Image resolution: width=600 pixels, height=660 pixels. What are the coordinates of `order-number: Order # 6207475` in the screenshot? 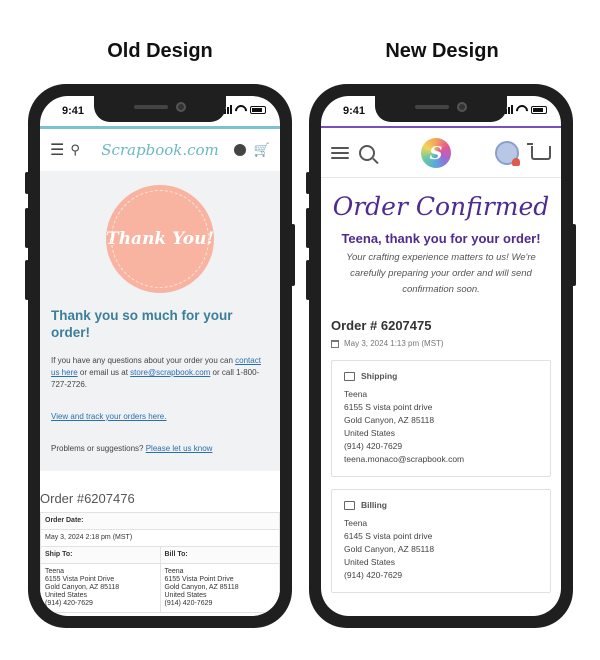 It's located at (381, 325).